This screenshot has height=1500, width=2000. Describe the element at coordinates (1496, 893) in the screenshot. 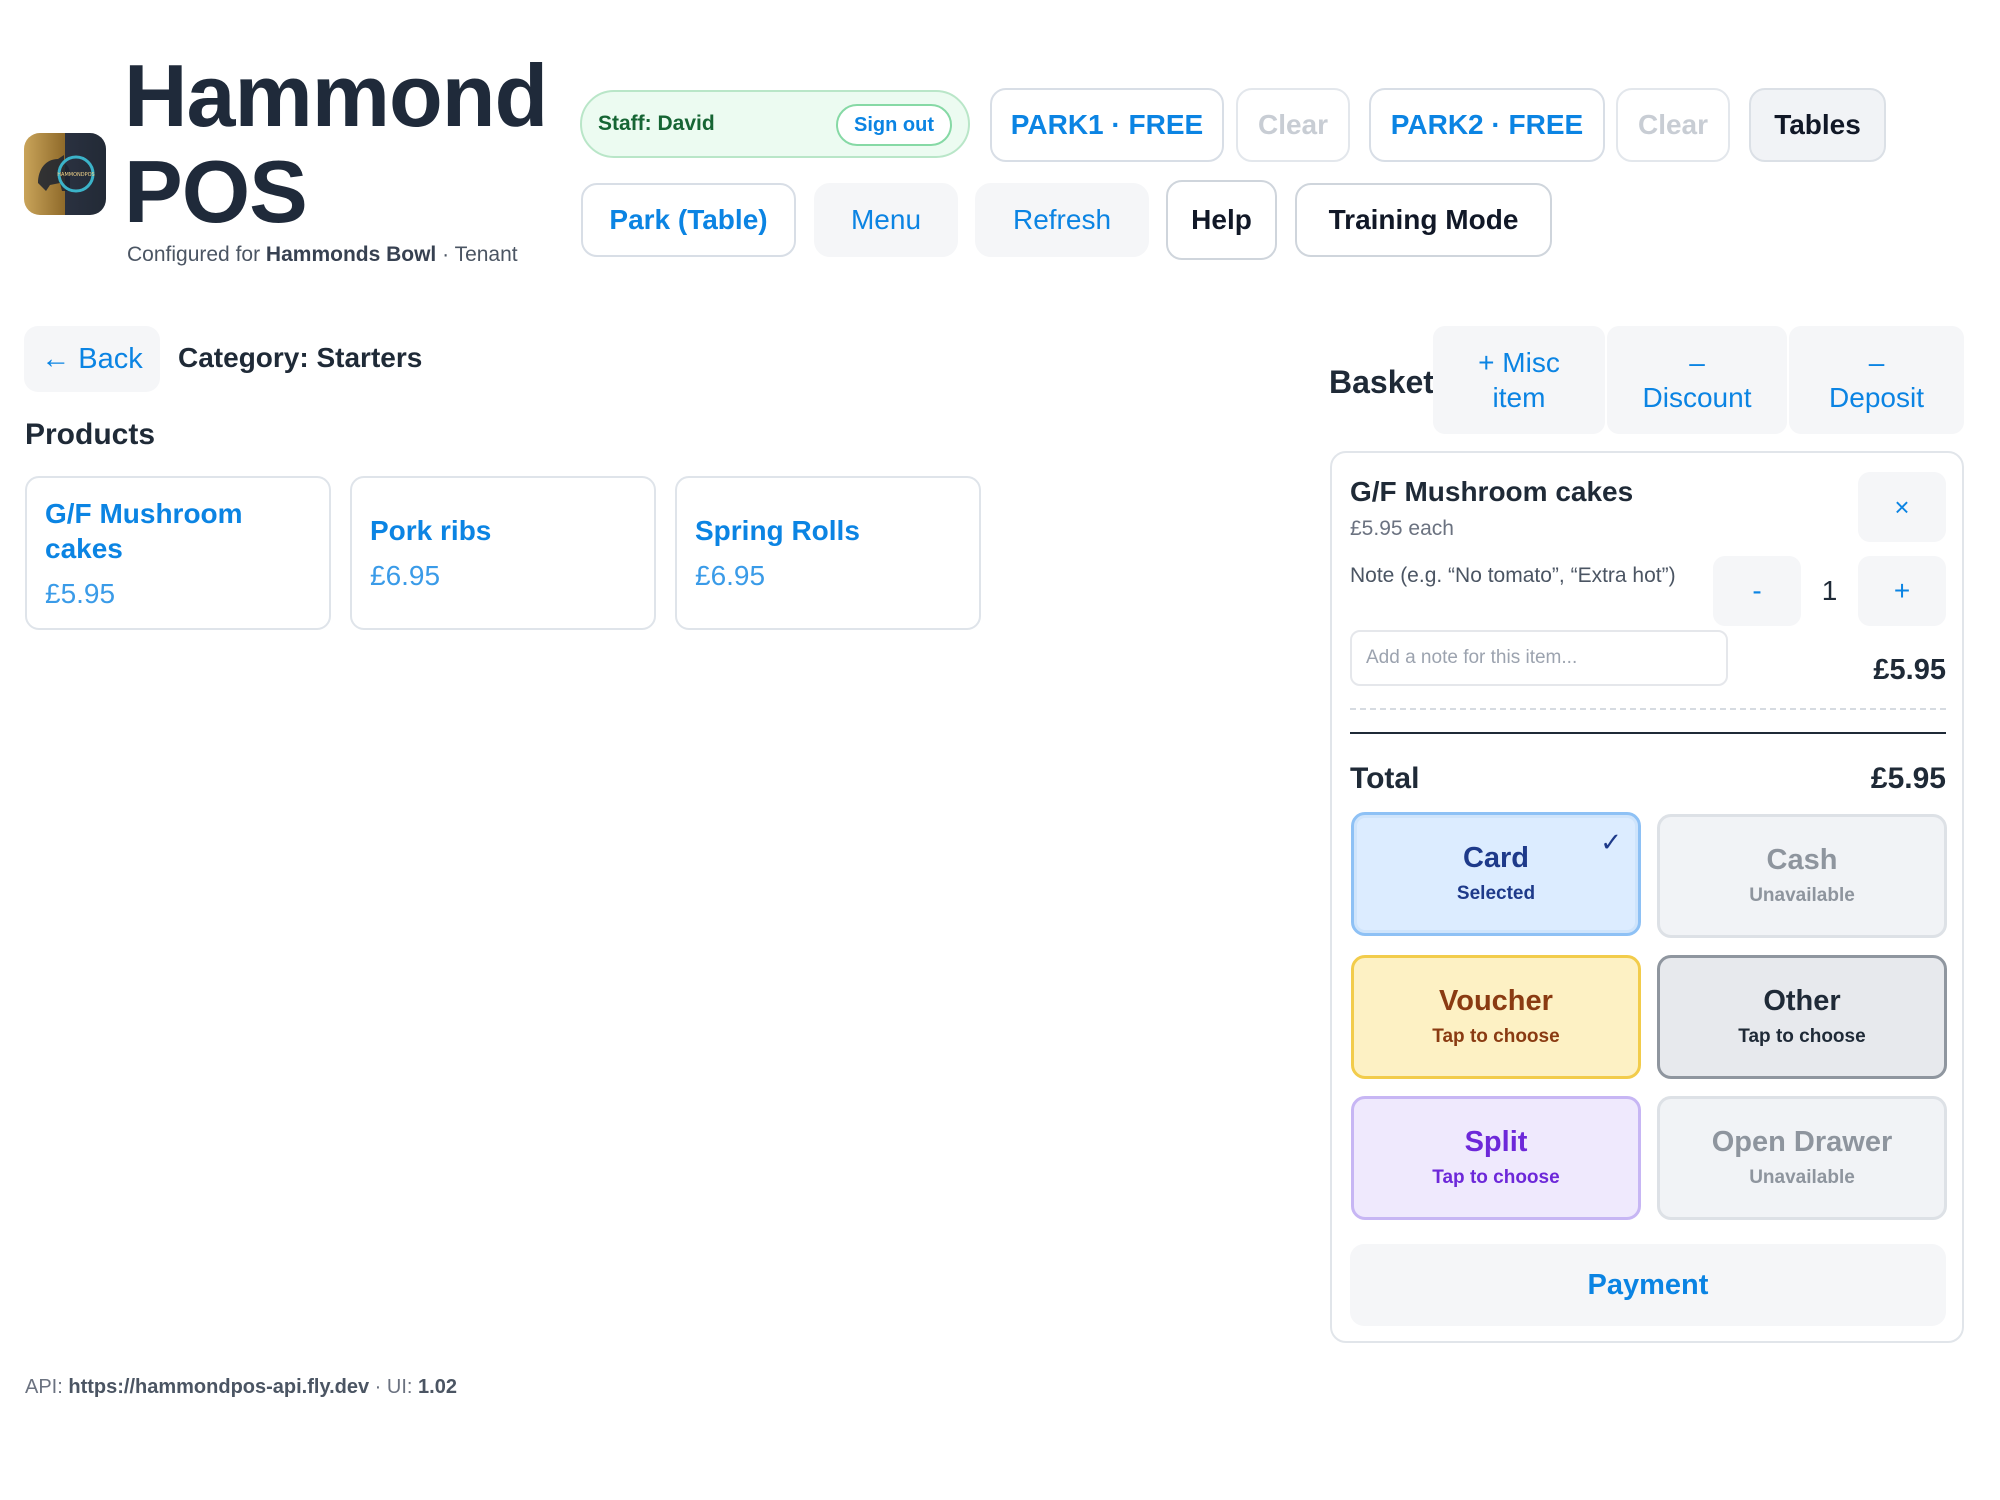

I see `tender-status: Selected` at that location.